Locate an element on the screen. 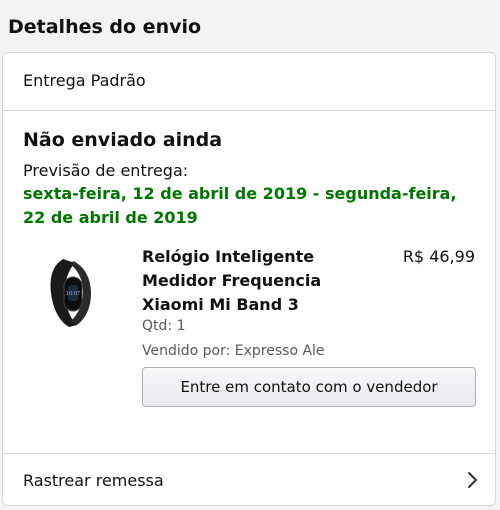 The height and width of the screenshot is (510, 500). svg-text: 10:07 is located at coordinates (73, 294).